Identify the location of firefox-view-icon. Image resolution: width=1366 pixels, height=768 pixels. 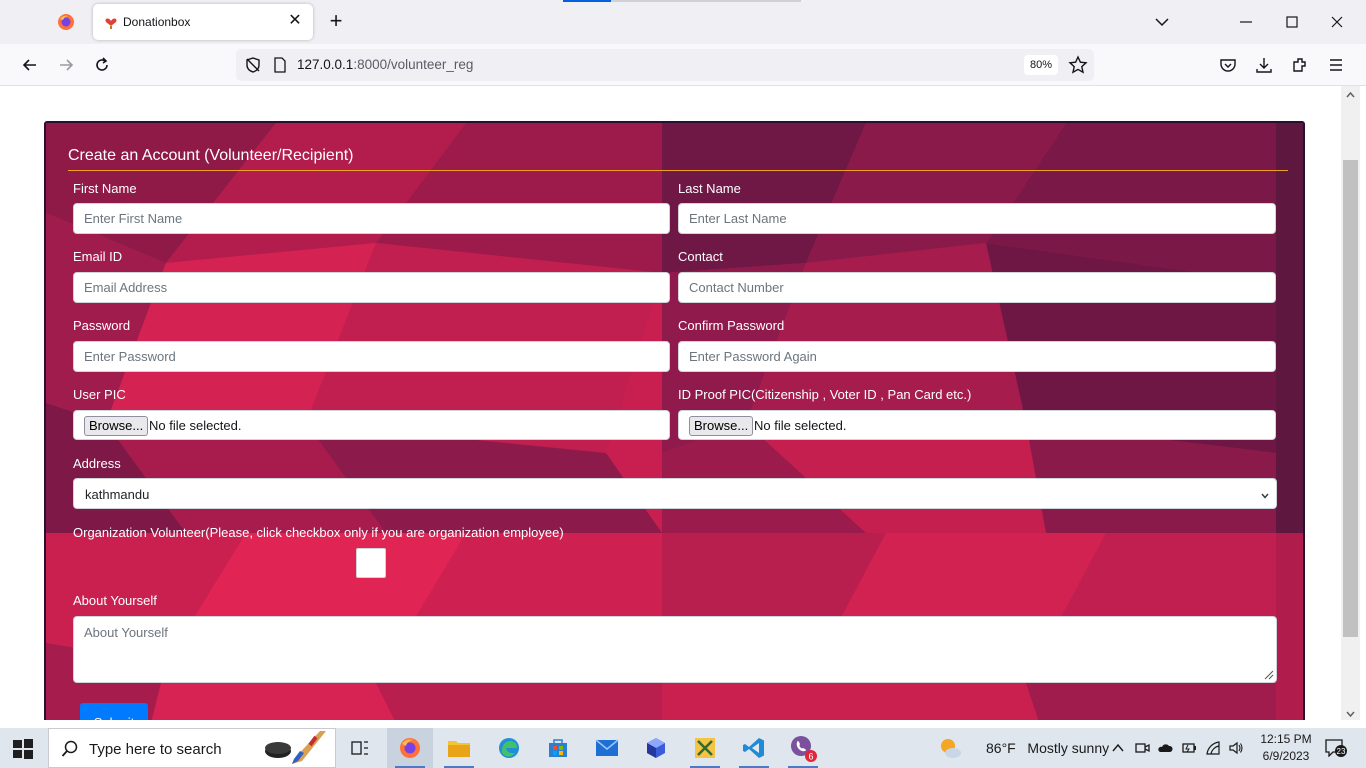
(66, 22).